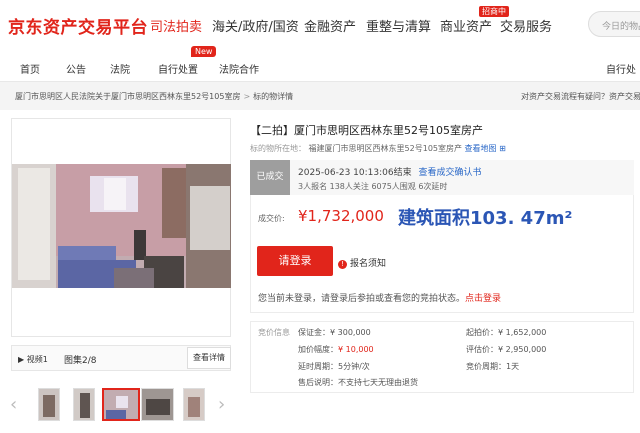 Image resolution: width=640 pixels, height=433 pixels. I want to click on deposit-label: 保证金：, so click(314, 332).